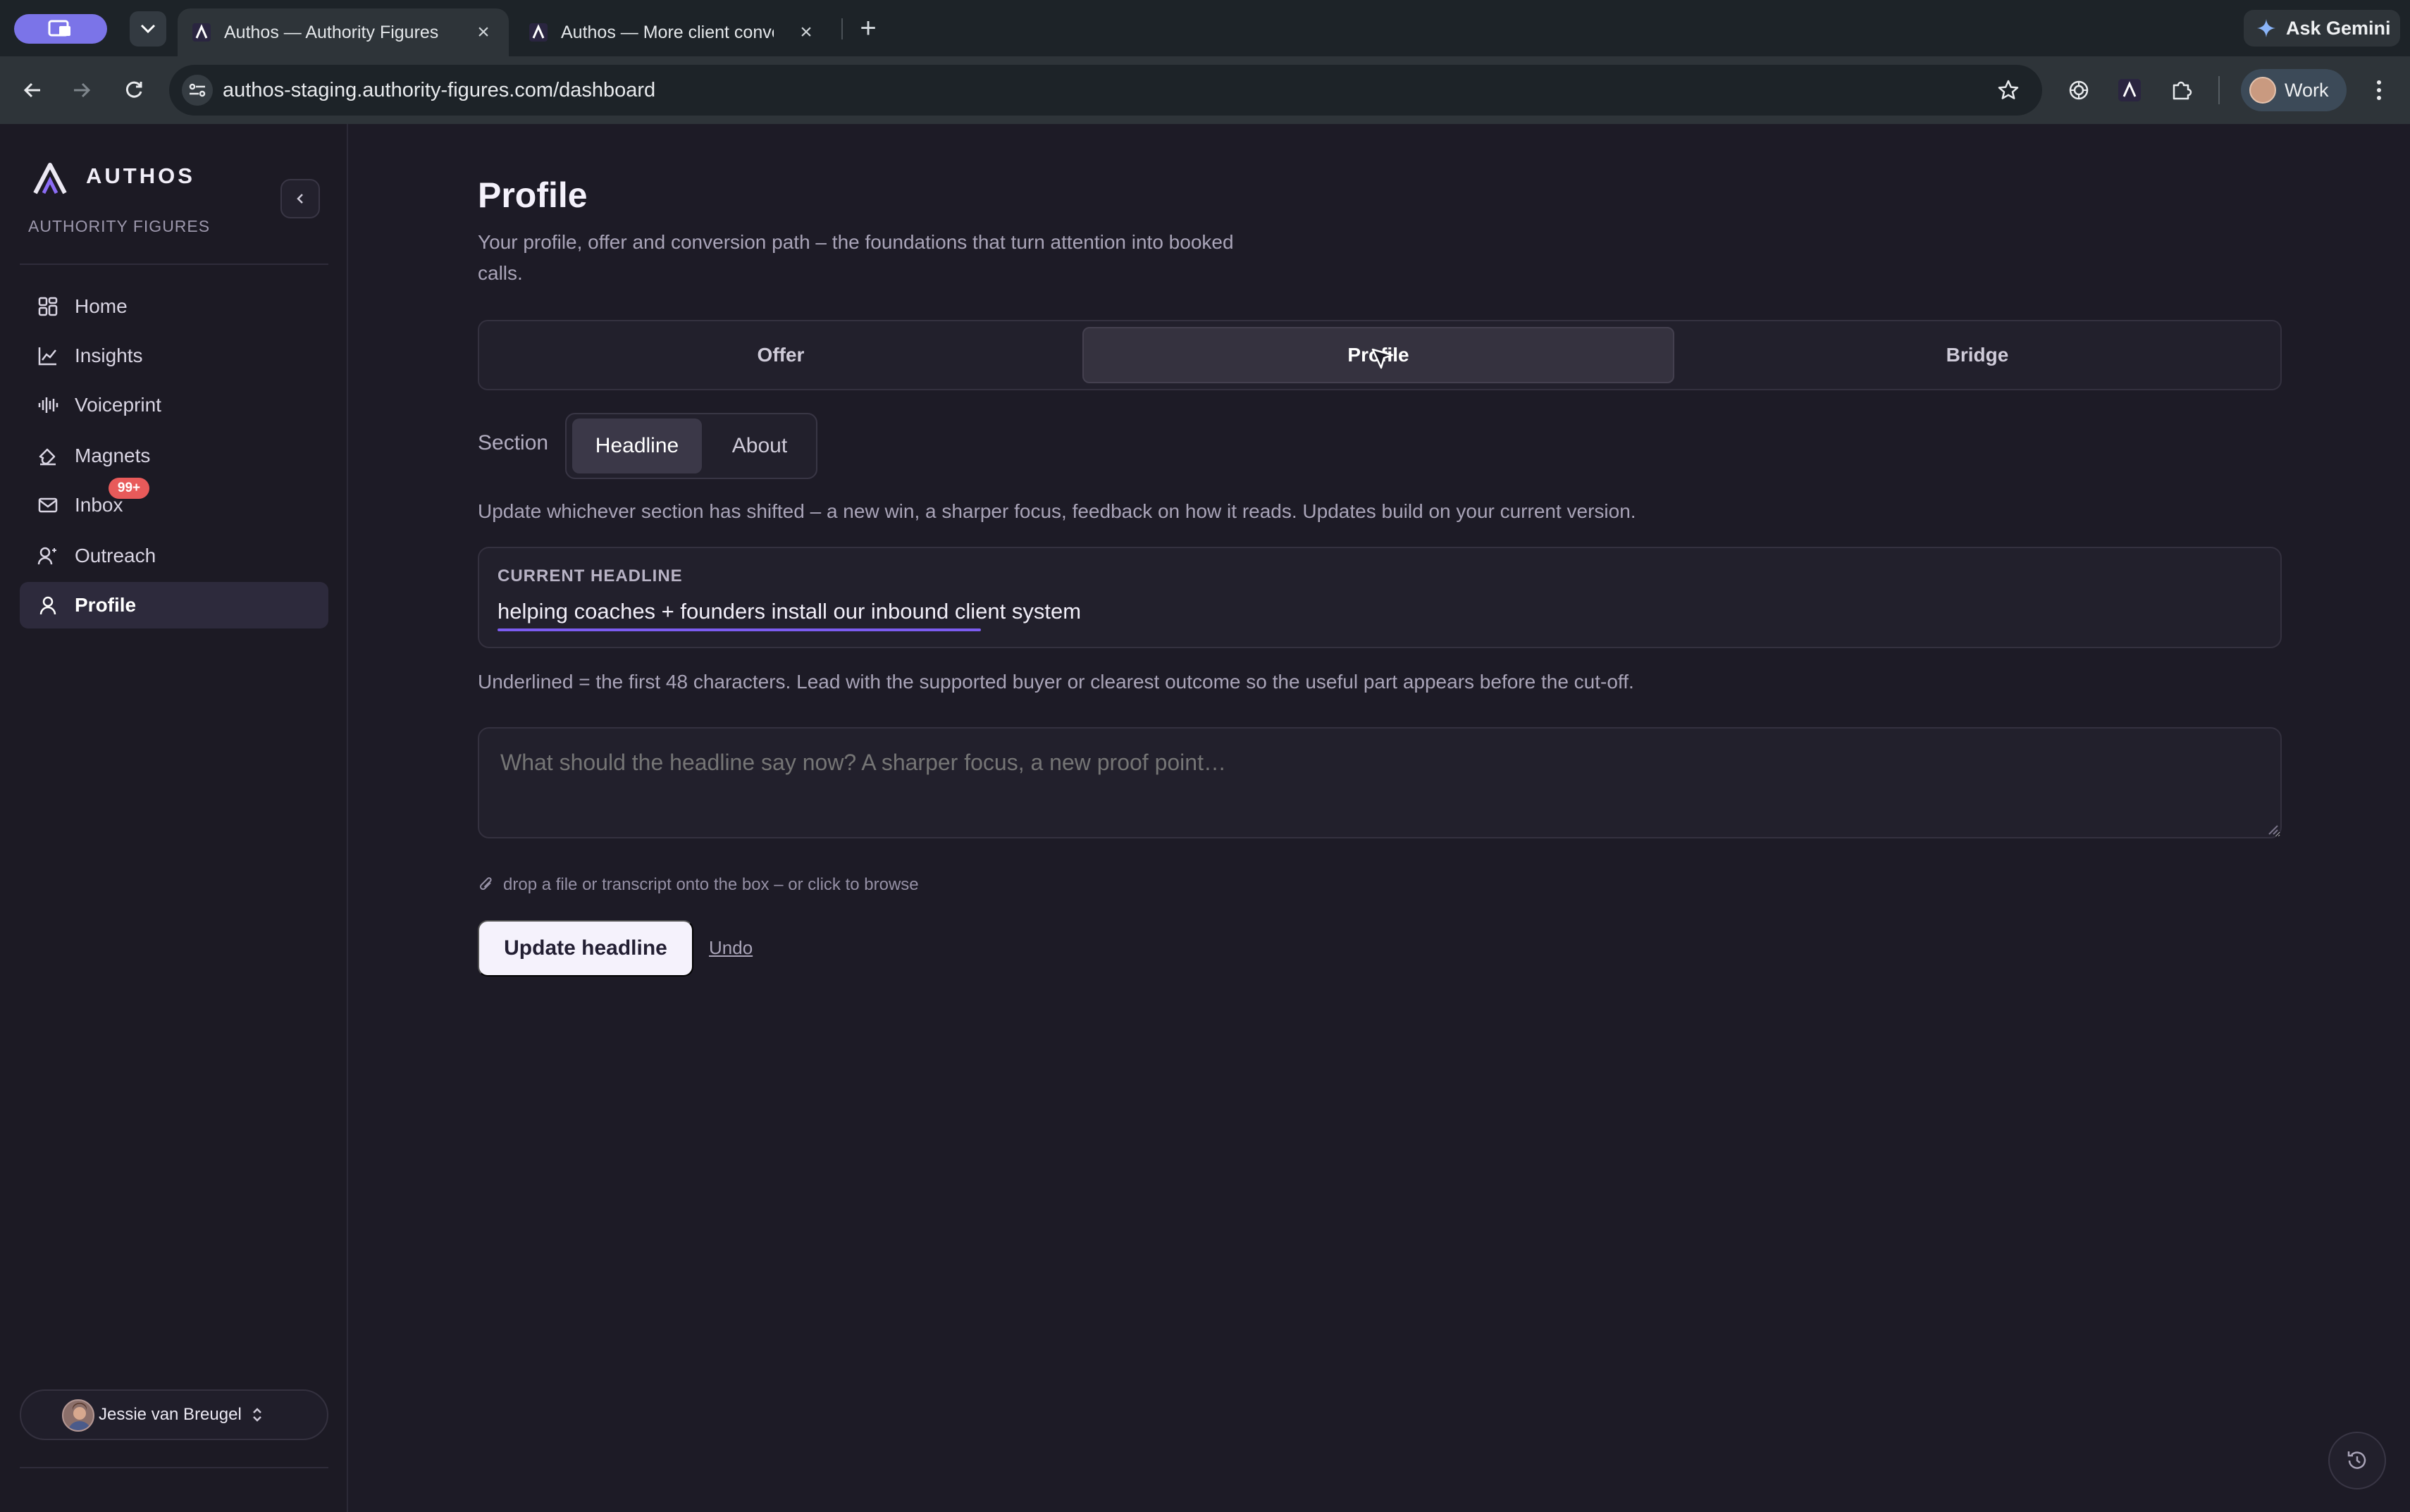 The image size is (2410, 1512). Describe the element at coordinates (197, 90) in the screenshot. I see `site-settings-icon` at that location.